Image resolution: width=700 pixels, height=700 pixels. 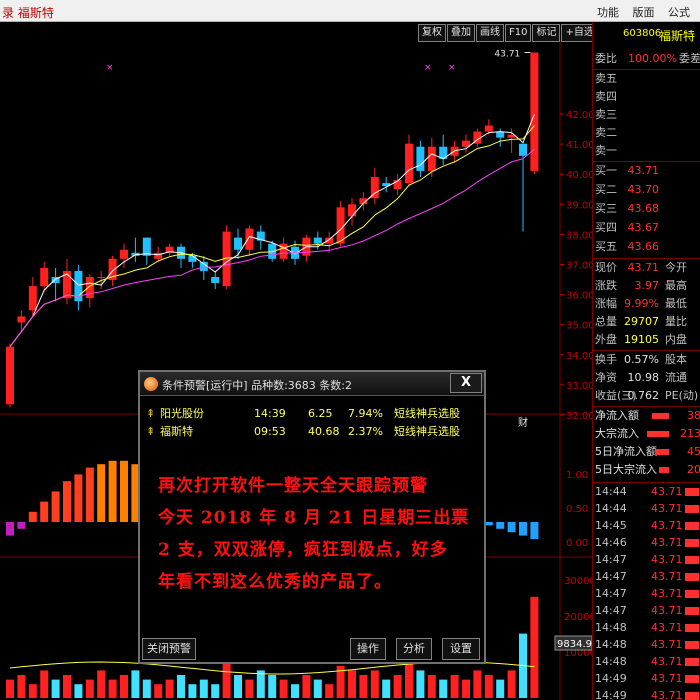 What do you see at coordinates (646, 396) in the screenshot?
I see `stat-row: 收益(三) 0.762 PE(动)` at bounding box center [646, 396].